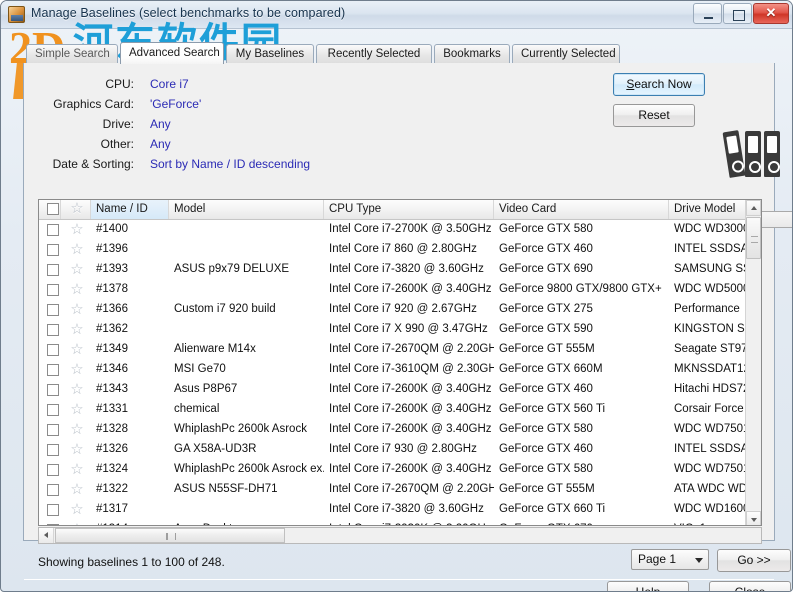 Image resolution: width=793 pixels, height=592 pixels. What do you see at coordinates (77, 208) in the screenshot?
I see `bookmark-all-star-icon: ☆` at bounding box center [77, 208].